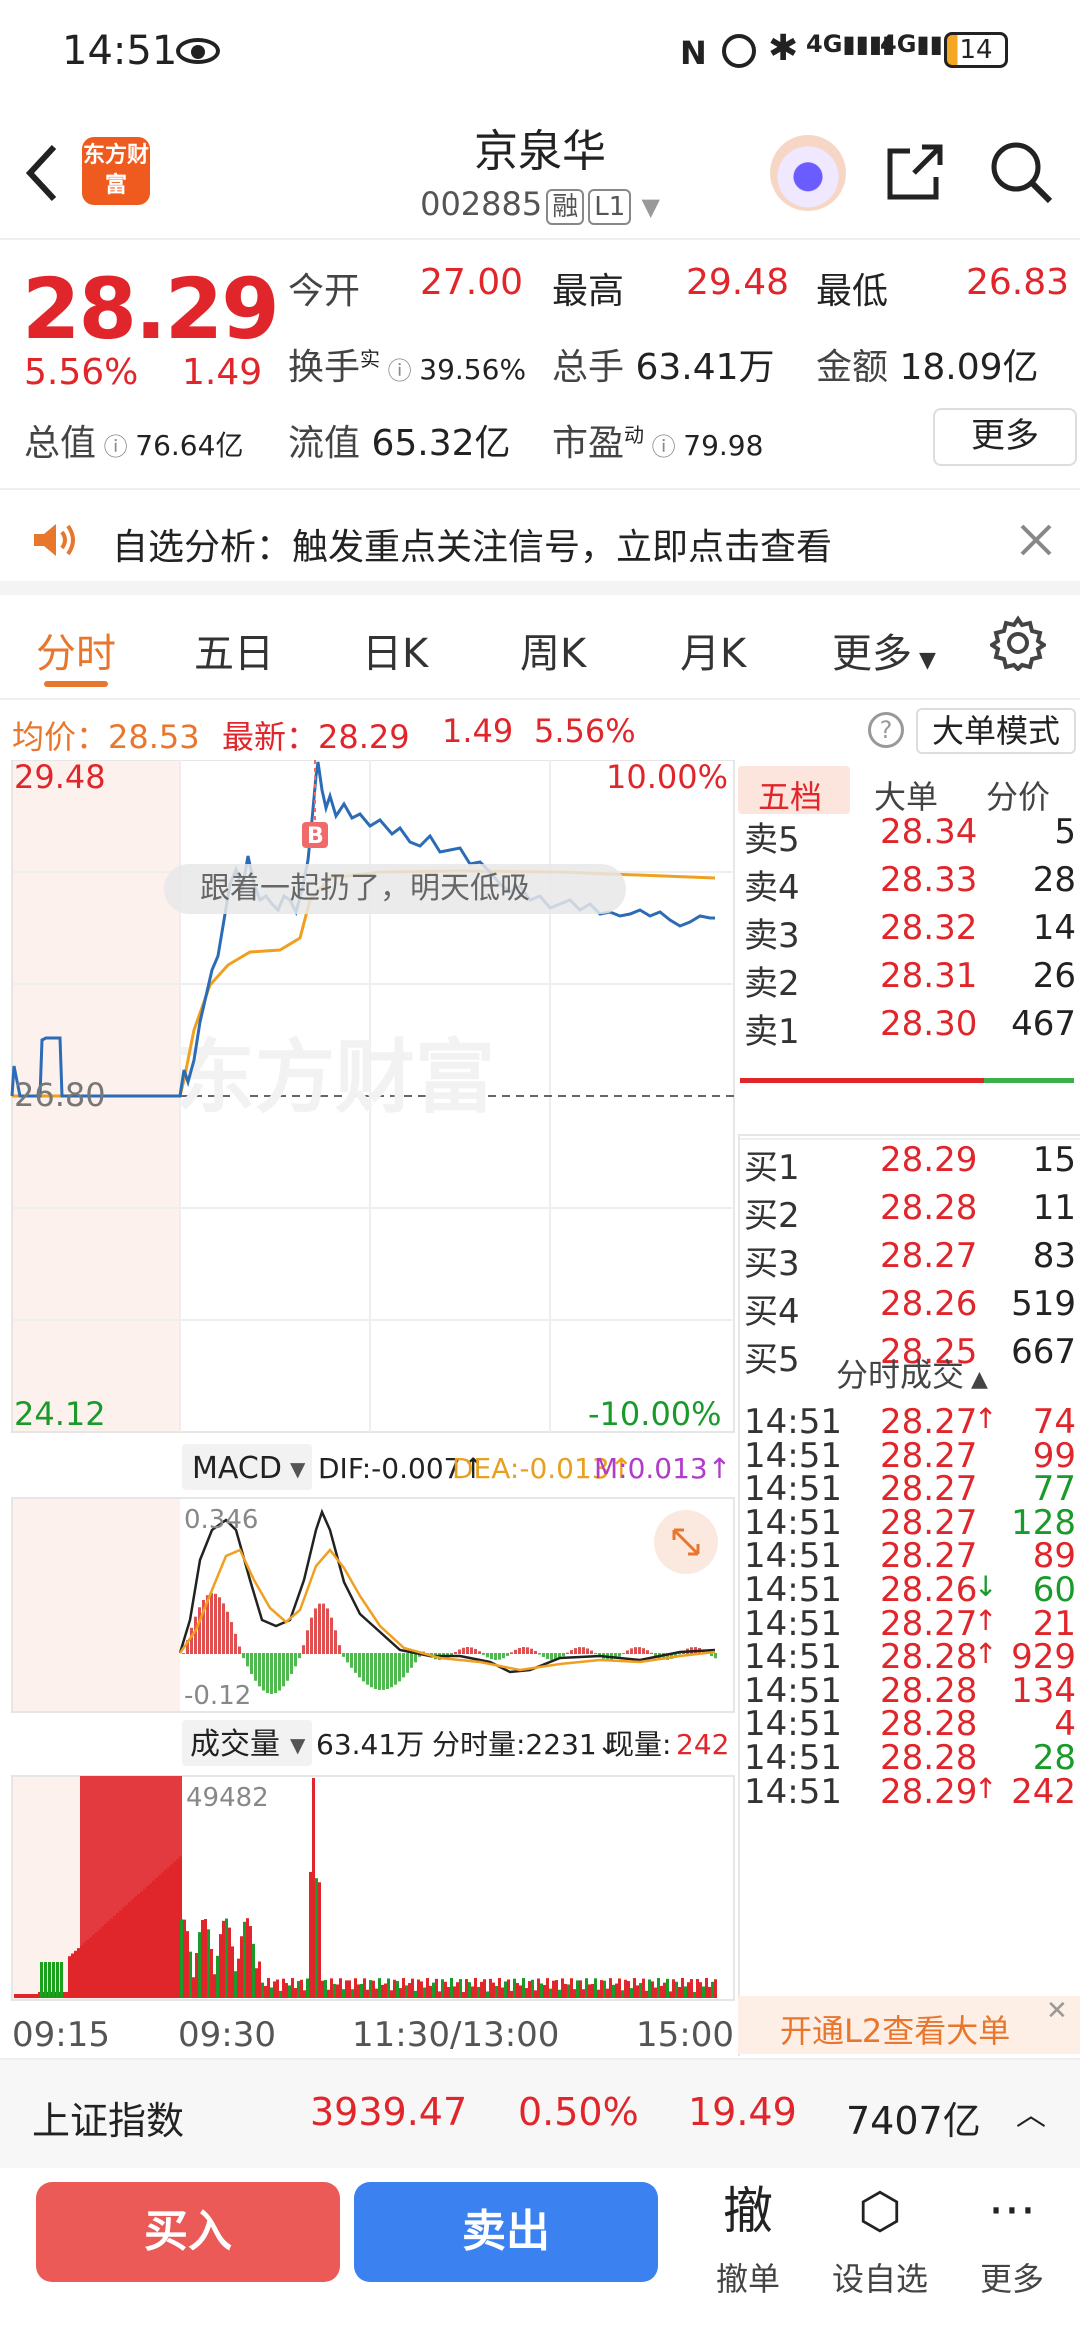  What do you see at coordinates (713, 650) in the screenshot?
I see `tab-monthly-k: 月K` at bounding box center [713, 650].